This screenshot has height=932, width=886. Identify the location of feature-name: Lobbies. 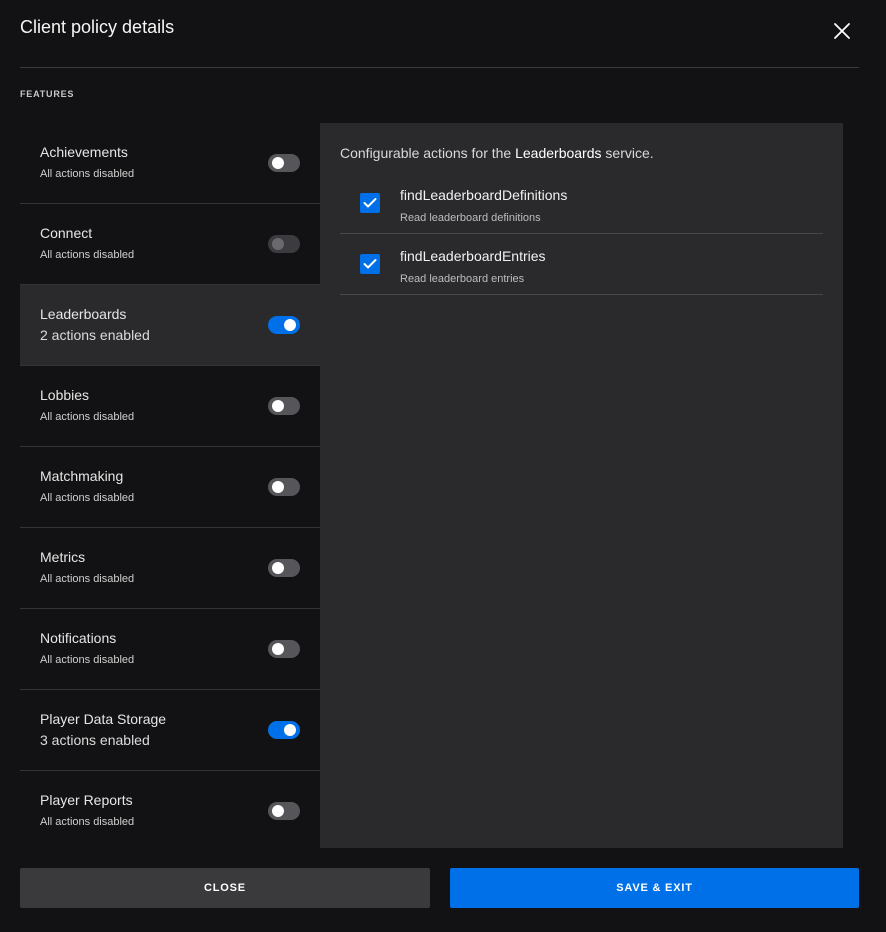
(65, 395).